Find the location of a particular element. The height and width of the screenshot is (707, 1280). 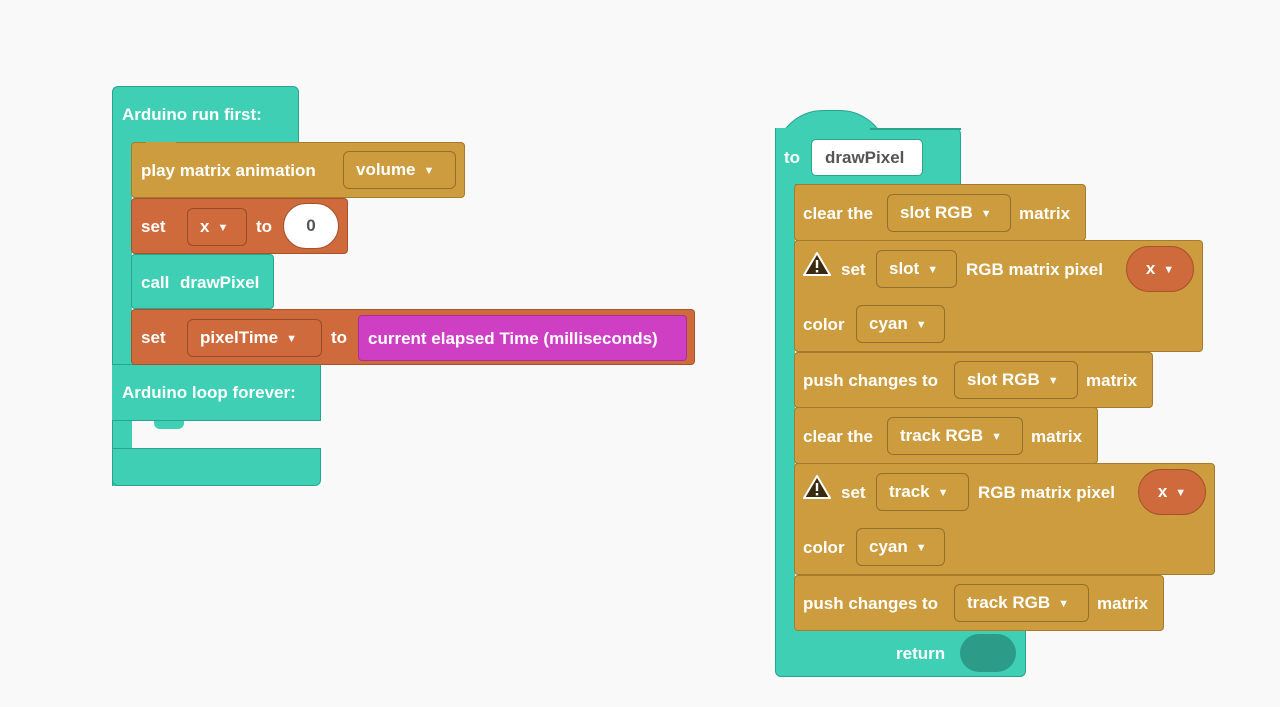

variable-dropdown-pixeltime: pixelTime ▼ is located at coordinates (254, 338).